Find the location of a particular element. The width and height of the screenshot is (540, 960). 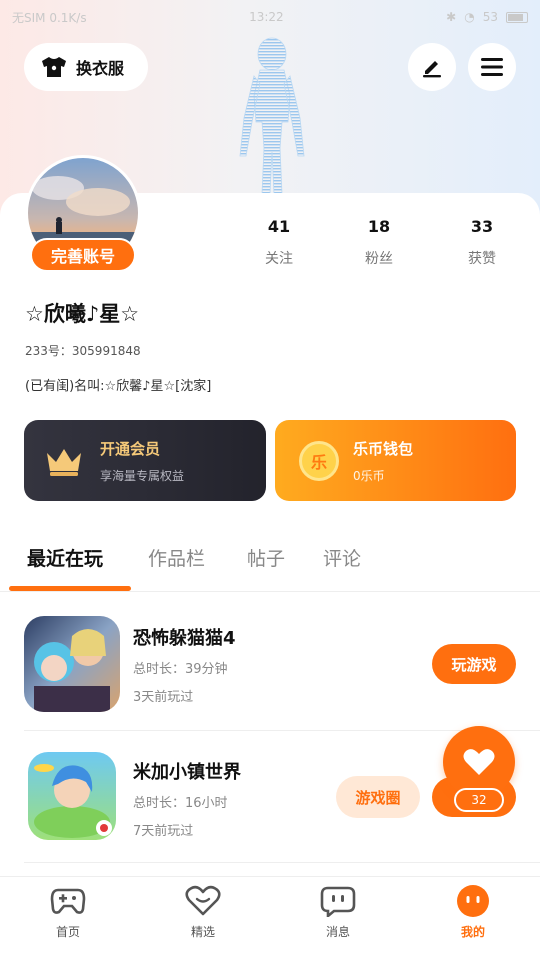

row-divider is located at coordinates (282, 862).